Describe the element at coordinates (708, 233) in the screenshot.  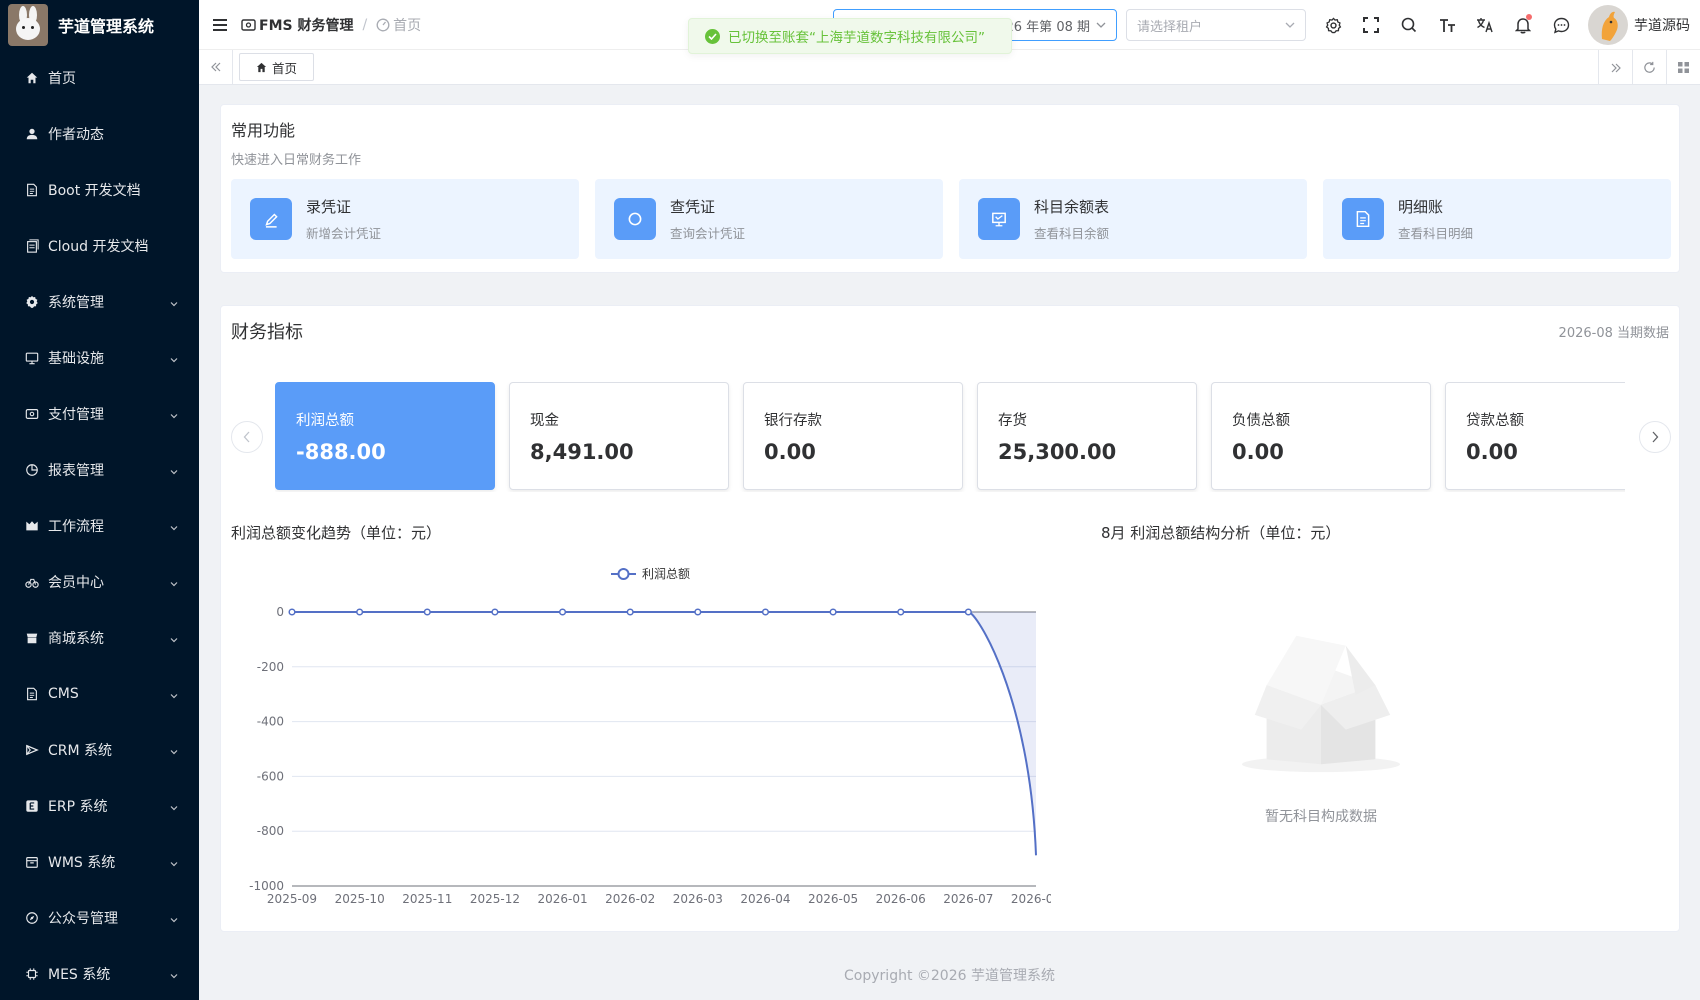
I see `quick-item-desc: 查询会计凭证` at that location.